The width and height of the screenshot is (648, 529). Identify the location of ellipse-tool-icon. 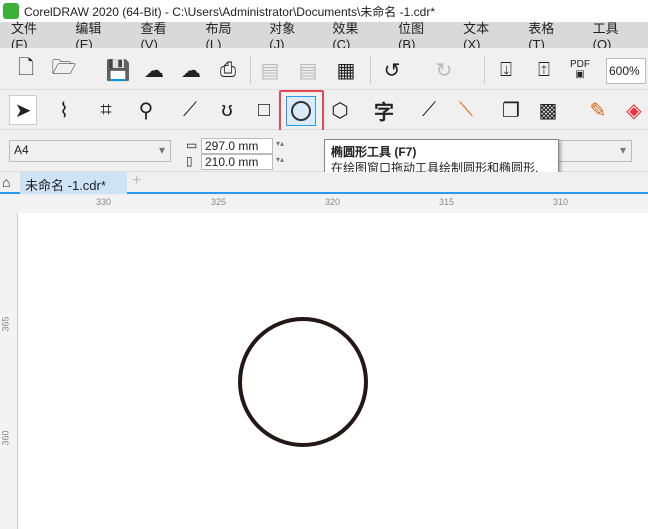
(301, 111).